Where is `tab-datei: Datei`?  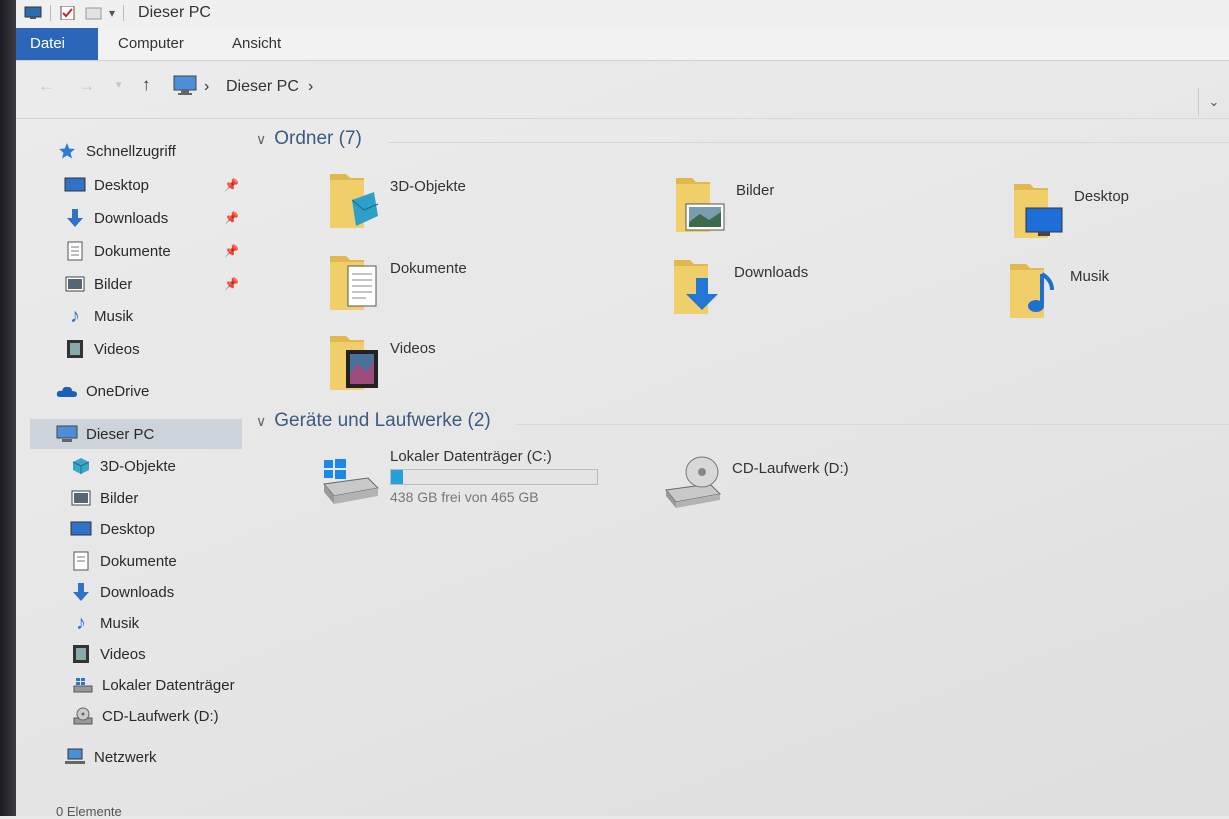 tab-datei: Datei is located at coordinates (57, 44).